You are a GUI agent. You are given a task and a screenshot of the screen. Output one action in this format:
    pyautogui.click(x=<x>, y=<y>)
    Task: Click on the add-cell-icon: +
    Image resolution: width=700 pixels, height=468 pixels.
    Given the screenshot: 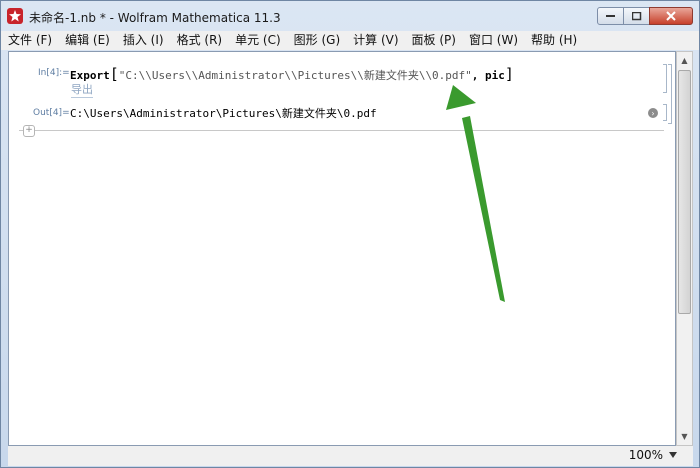 What is the action you would take?
    pyautogui.click(x=29, y=131)
    